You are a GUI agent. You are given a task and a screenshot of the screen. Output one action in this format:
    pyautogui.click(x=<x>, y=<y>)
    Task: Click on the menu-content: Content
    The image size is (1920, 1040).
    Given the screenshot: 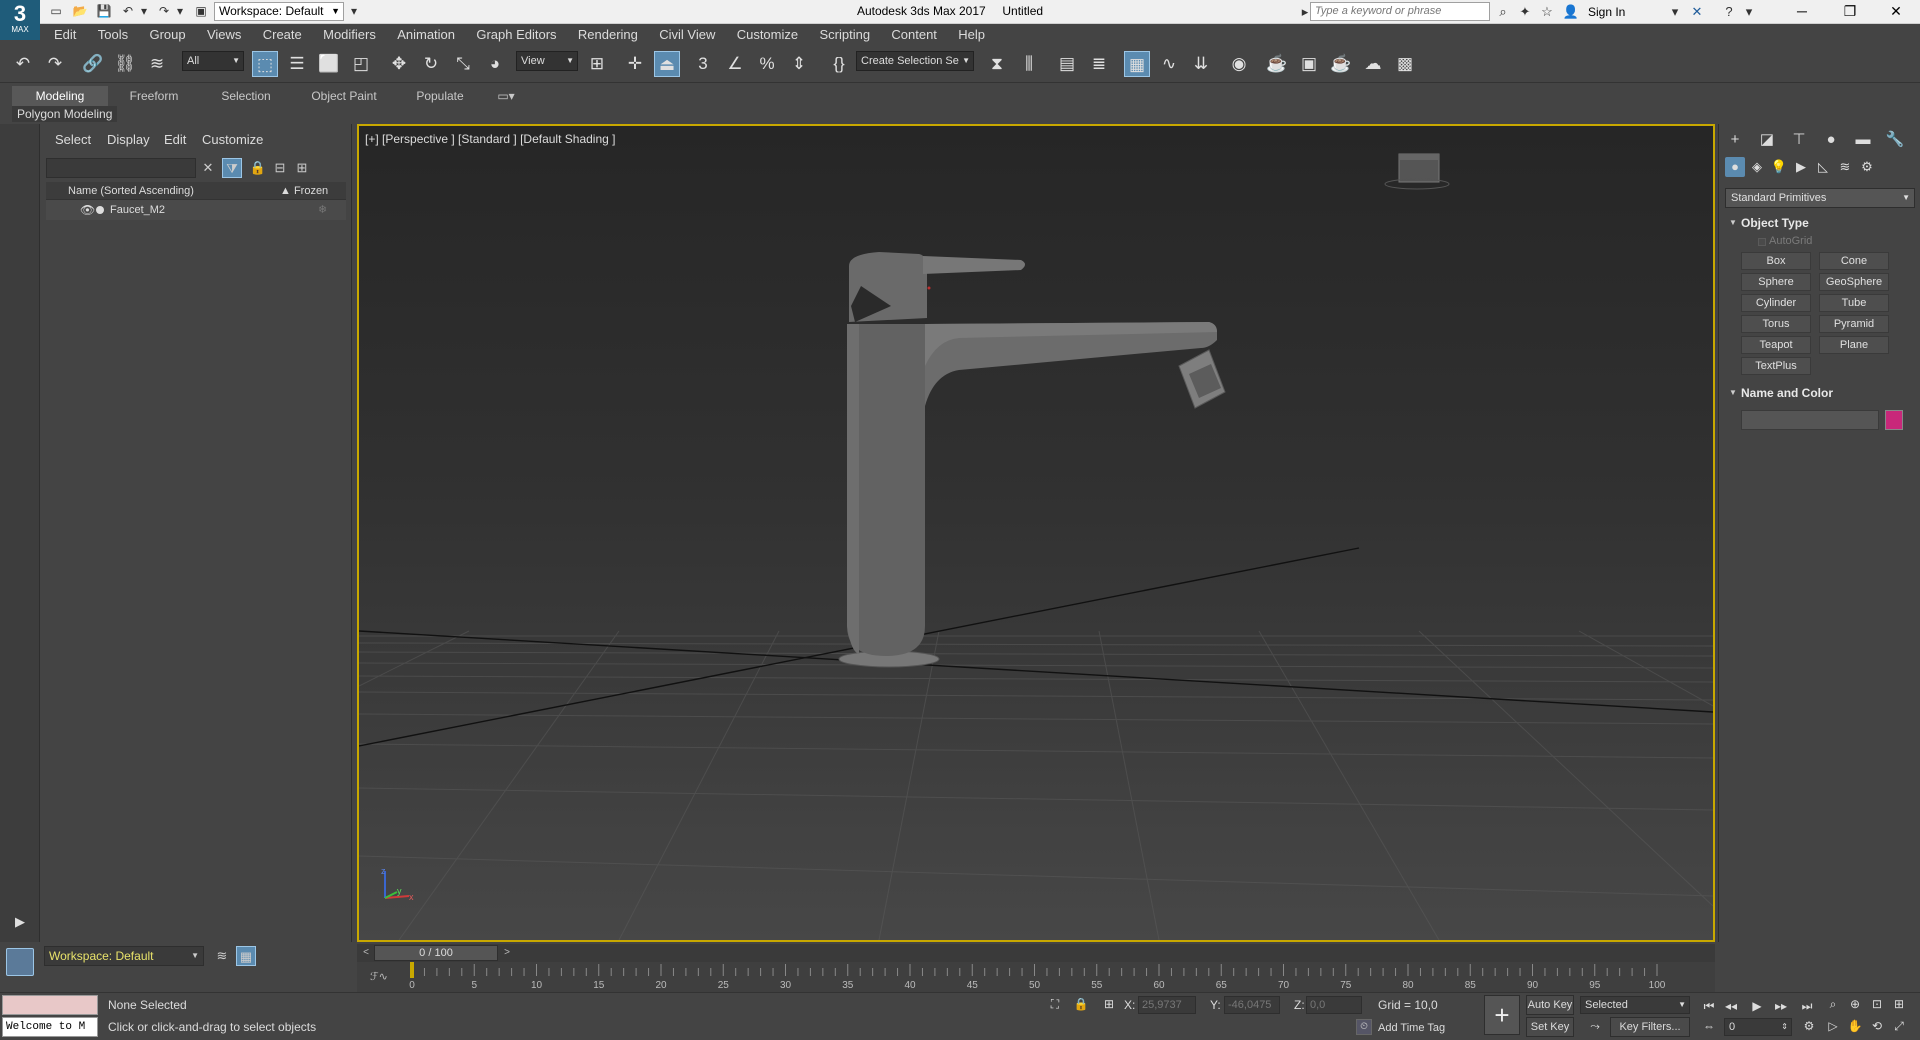 What is the action you would take?
    pyautogui.click(x=914, y=35)
    